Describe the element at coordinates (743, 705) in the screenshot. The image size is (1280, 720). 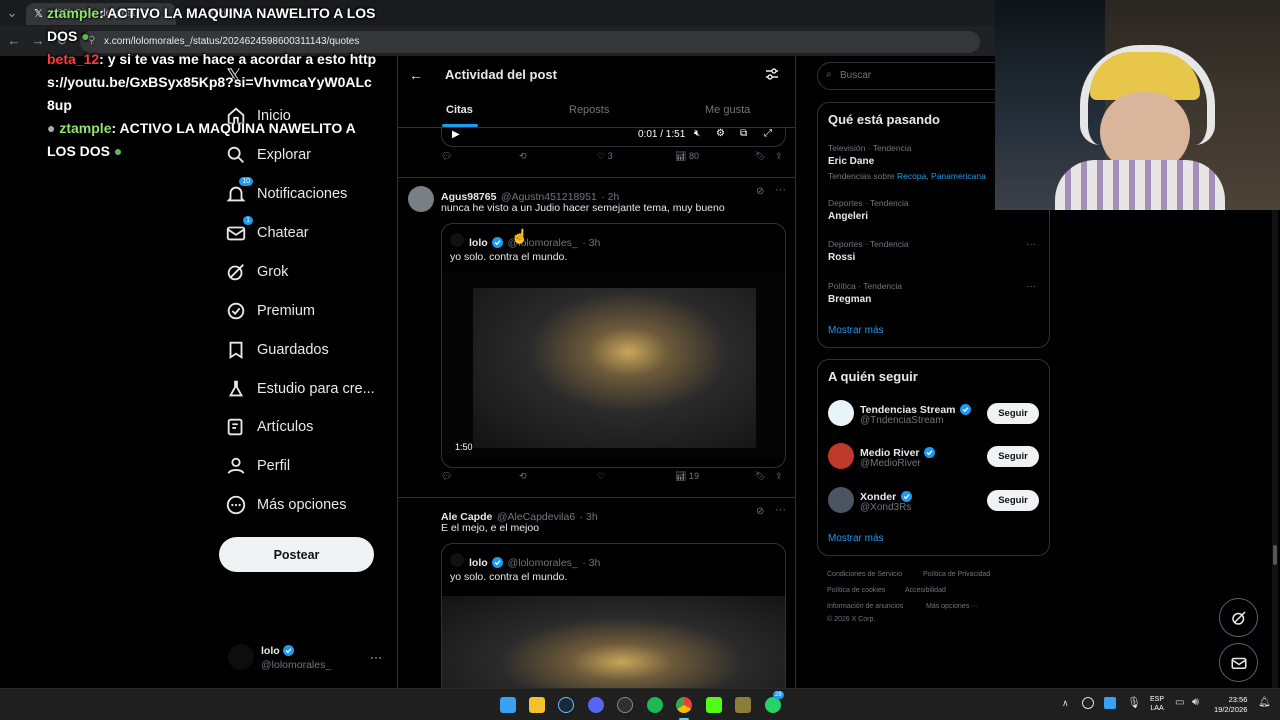
I see `app-icon` at that location.